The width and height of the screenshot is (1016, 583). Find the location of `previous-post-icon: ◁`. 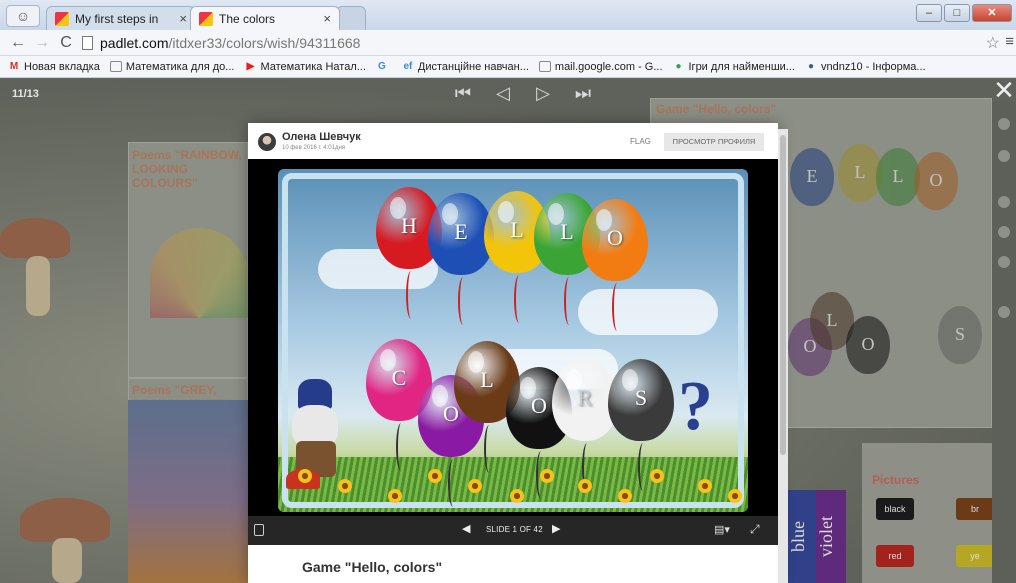

previous-post-icon: ◁ is located at coordinates (503, 93).